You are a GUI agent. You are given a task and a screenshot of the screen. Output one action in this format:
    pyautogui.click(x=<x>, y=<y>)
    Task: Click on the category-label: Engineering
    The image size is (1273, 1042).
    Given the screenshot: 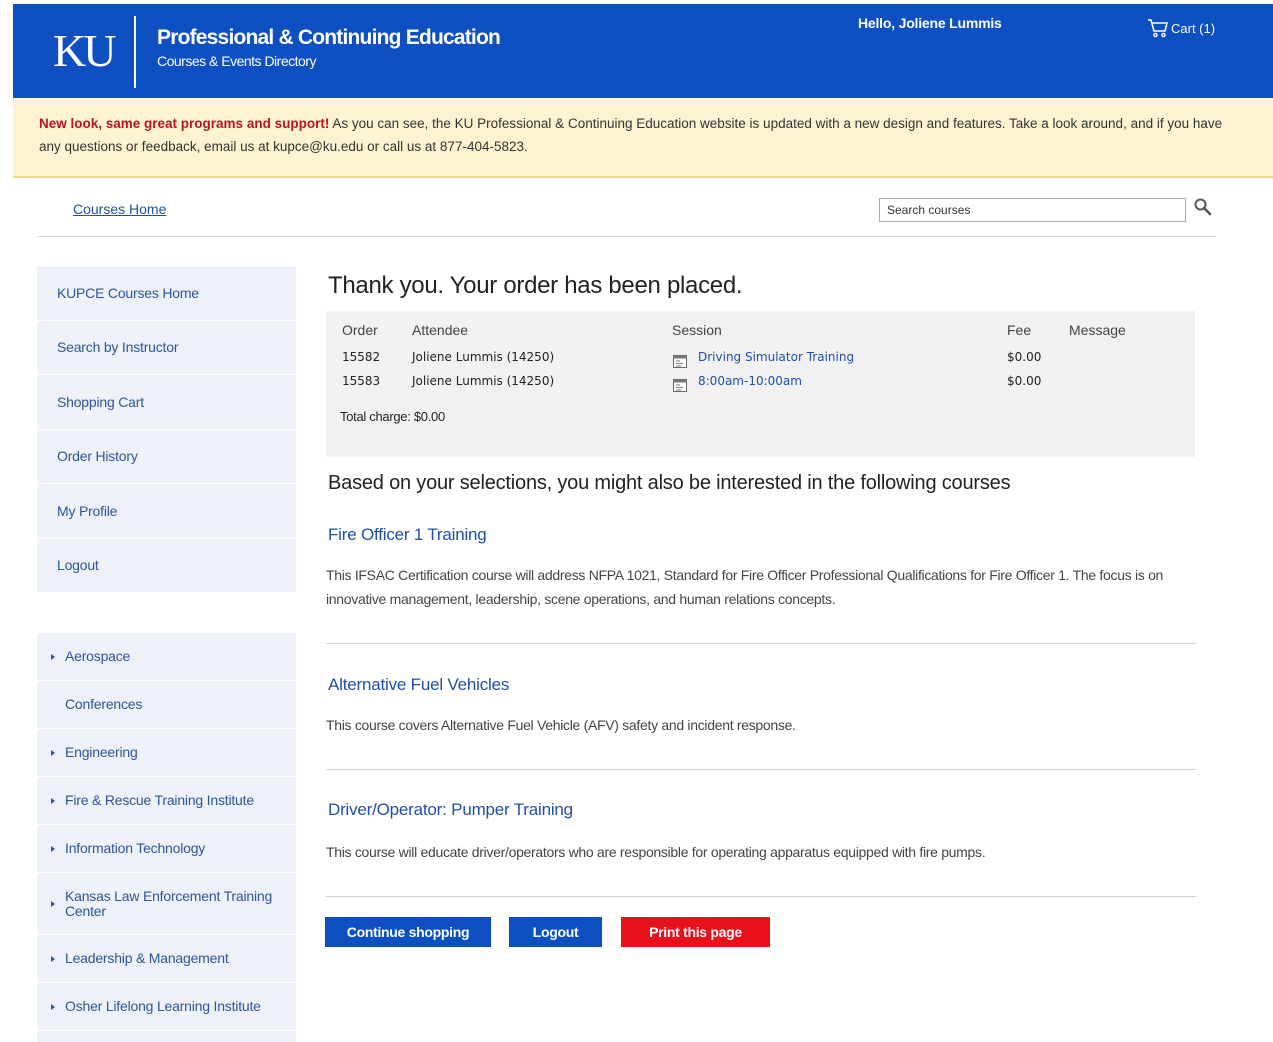 What is the action you would take?
    pyautogui.click(x=101, y=752)
    